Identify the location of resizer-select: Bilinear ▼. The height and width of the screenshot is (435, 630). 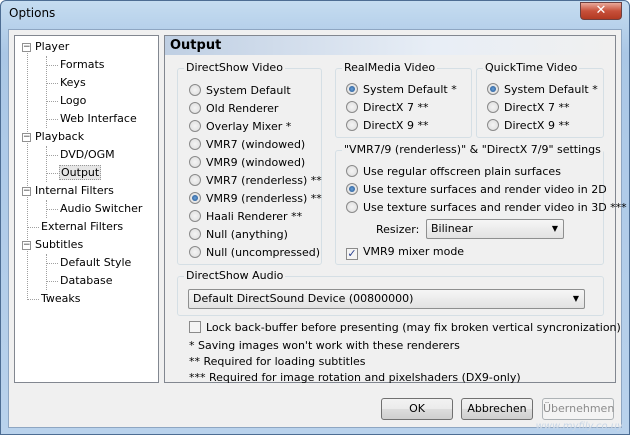
(495, 229).